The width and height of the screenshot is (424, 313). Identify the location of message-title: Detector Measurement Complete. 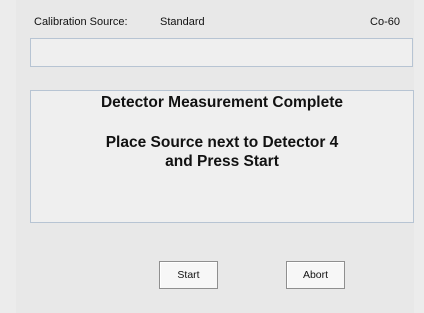
(222, 102).